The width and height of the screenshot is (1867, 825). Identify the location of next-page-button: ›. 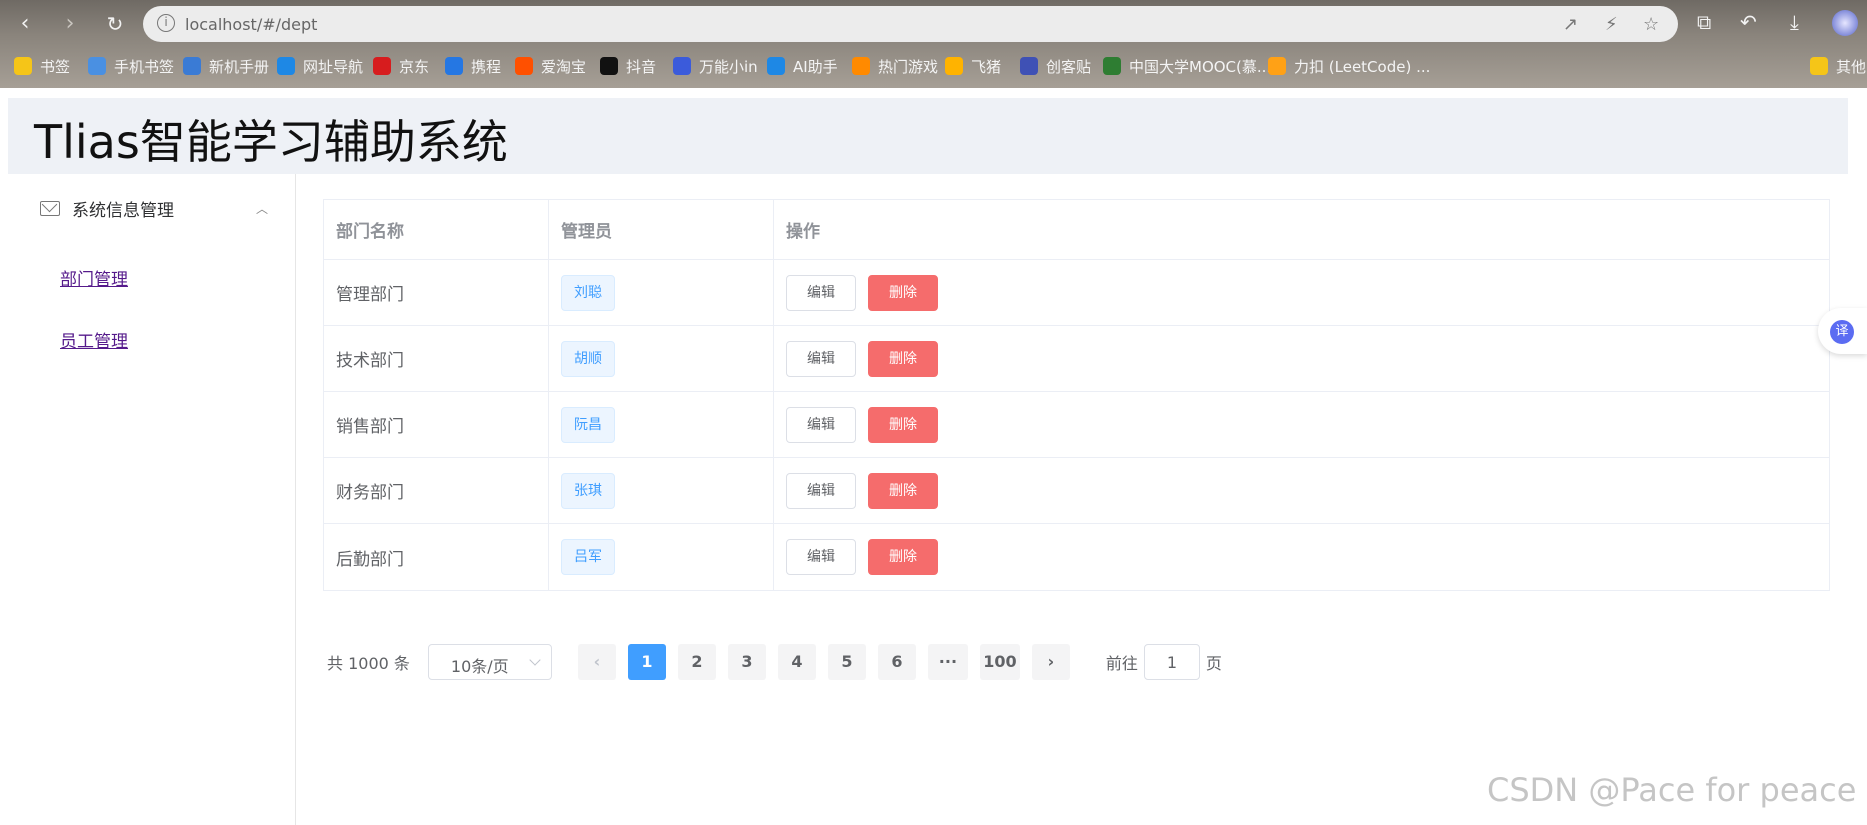
(1050, 662).